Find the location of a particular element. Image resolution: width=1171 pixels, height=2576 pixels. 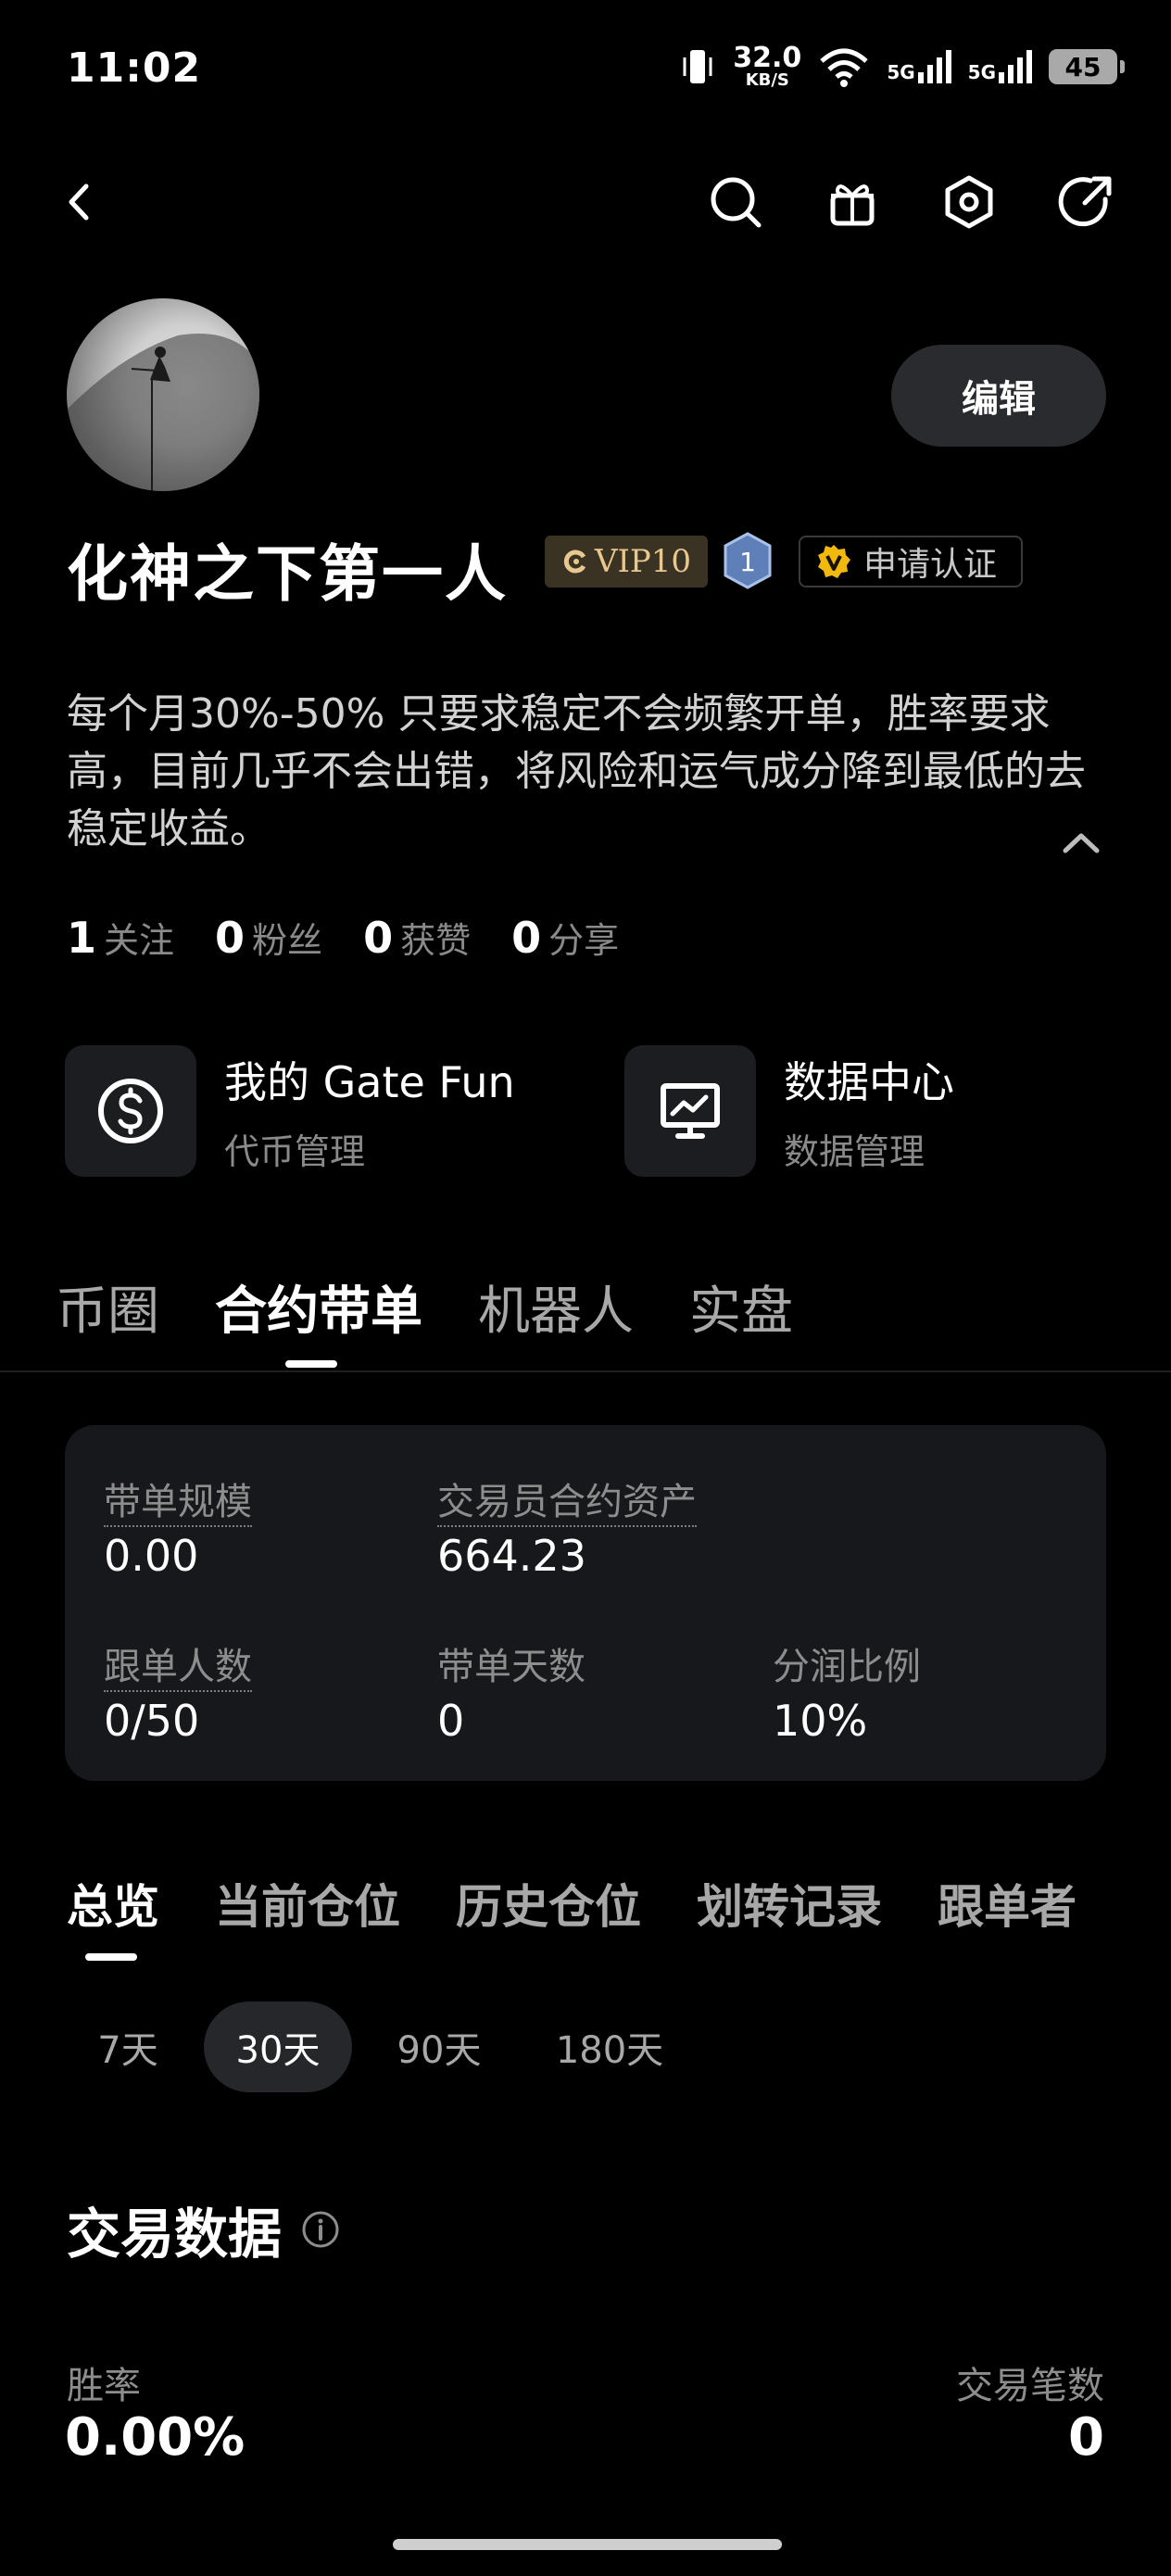

sub-tabs: 总览 当前仓位 历史仓位 划转记录 跟单者 is located at coordinates (572, 1903).